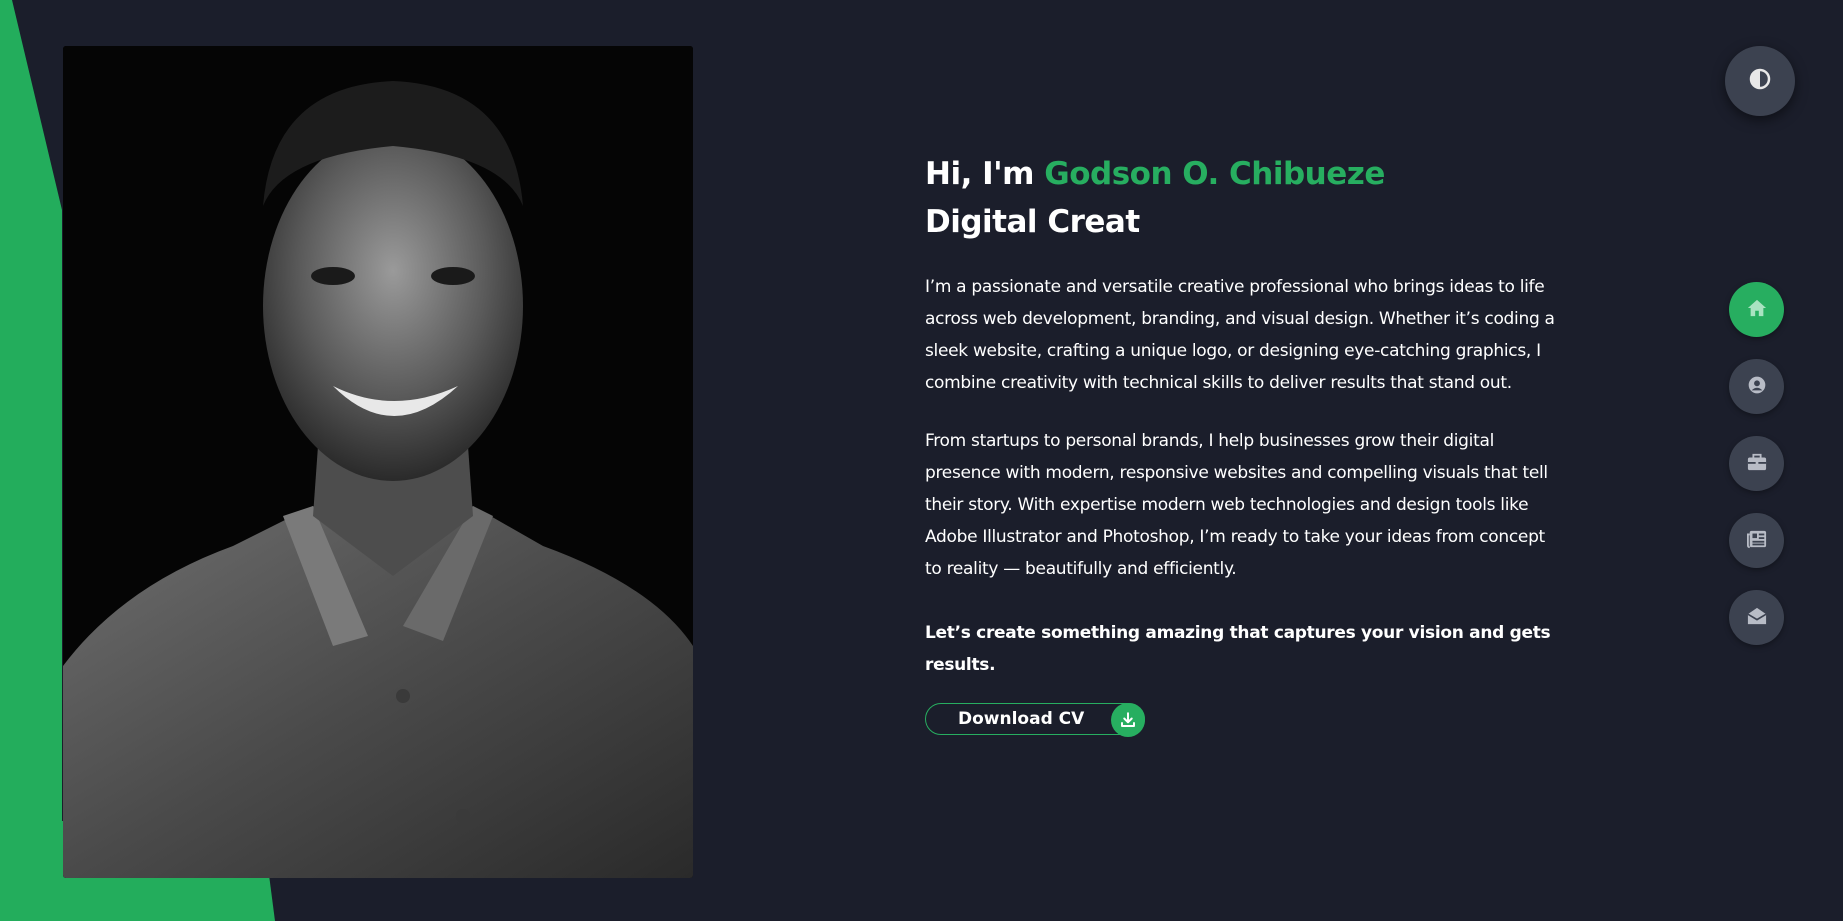 The height and width of the screenshot is (921, 1843). Describe the element at coordinates (1021, 719) in the screenshot. I see `download-cv-label: Download CV` at that location.